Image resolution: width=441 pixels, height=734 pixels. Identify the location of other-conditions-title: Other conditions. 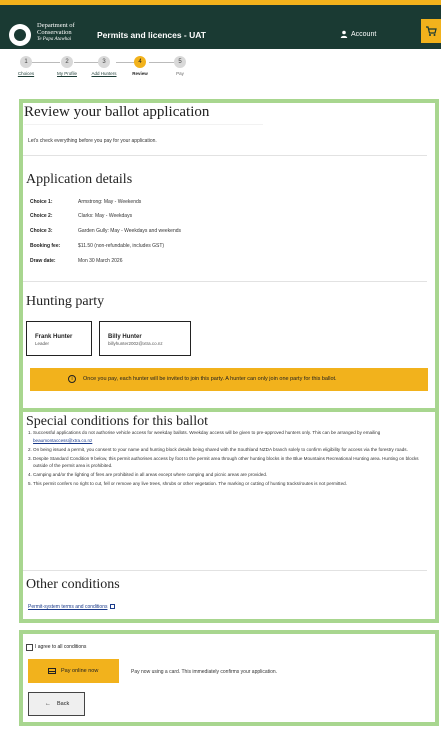
(73, 584).